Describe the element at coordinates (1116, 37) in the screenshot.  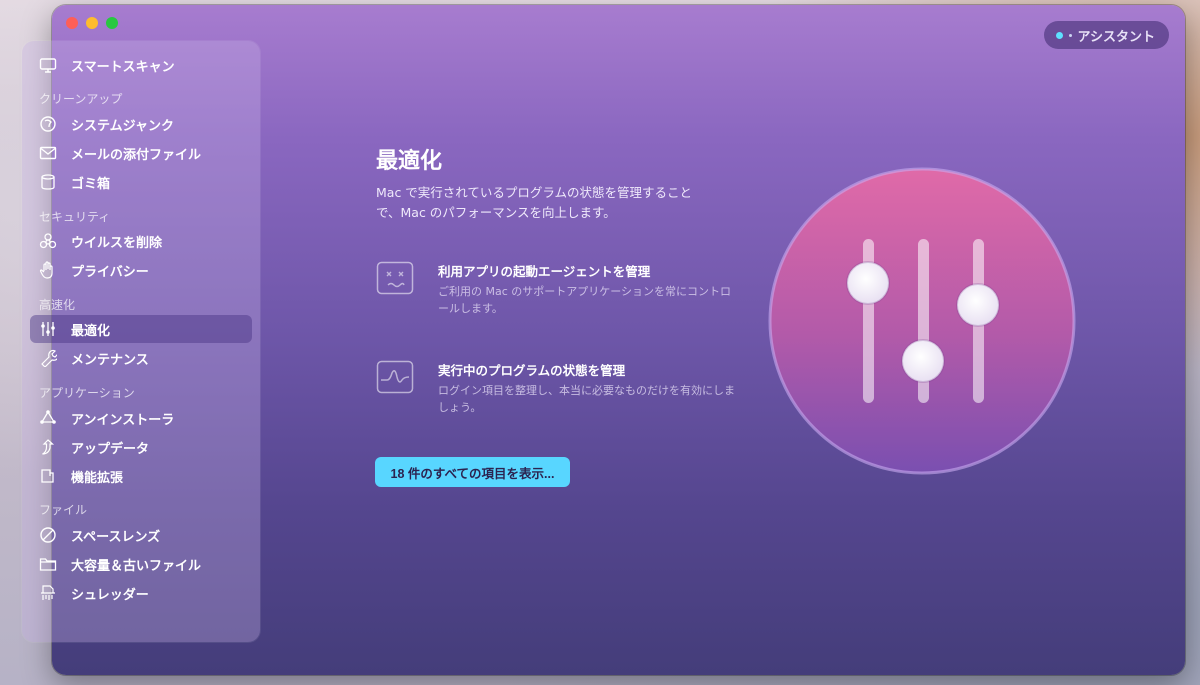
I see `assistant-label: アシスタント` at that location.